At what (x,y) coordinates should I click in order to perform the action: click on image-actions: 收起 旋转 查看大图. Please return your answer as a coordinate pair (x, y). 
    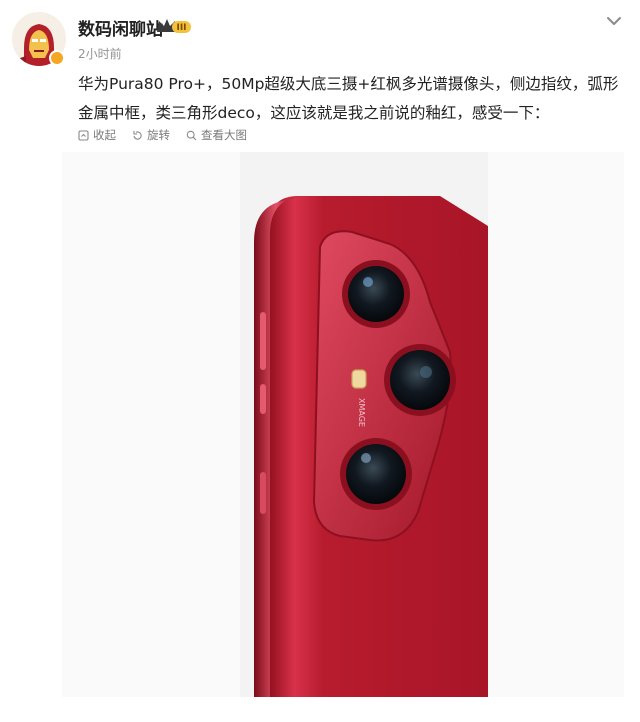
    Looking at the image, I should click on (162, 135).